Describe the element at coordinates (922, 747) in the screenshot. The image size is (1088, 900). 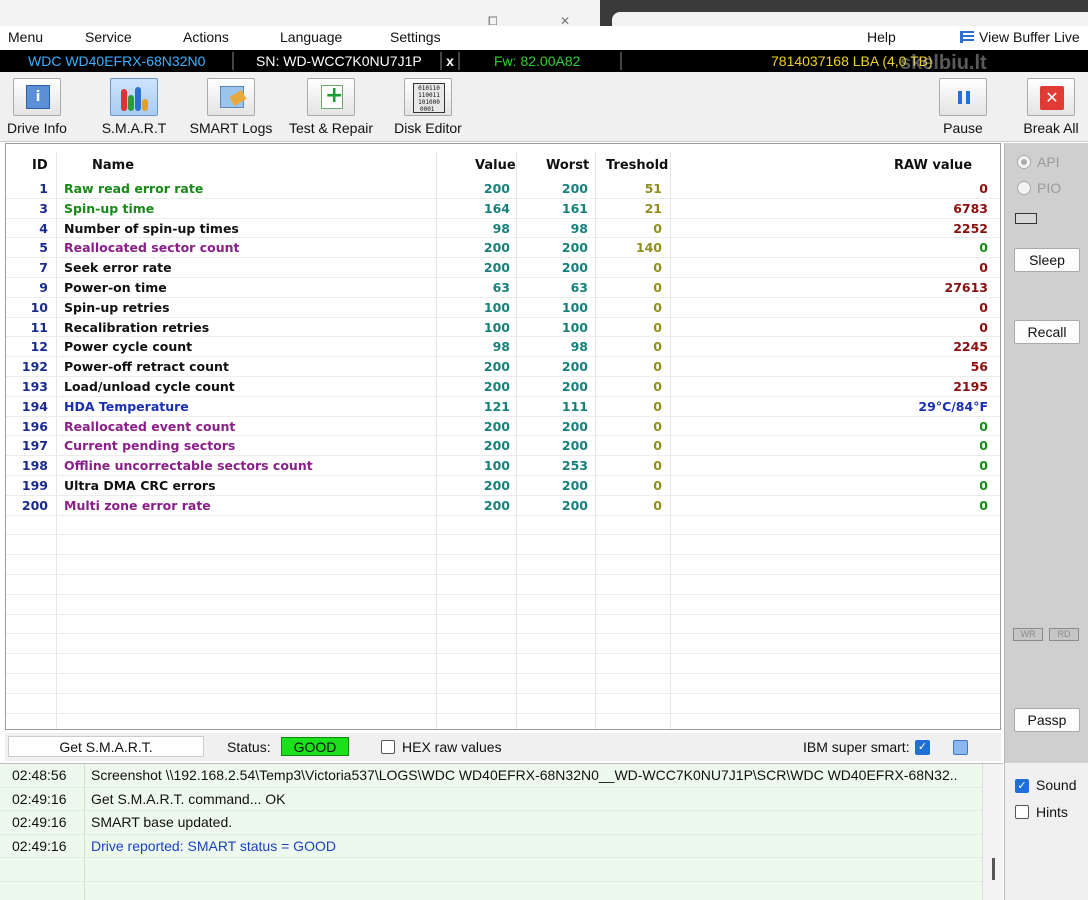
I see `ibm-super-smart-checkbox: ✓` at that location.